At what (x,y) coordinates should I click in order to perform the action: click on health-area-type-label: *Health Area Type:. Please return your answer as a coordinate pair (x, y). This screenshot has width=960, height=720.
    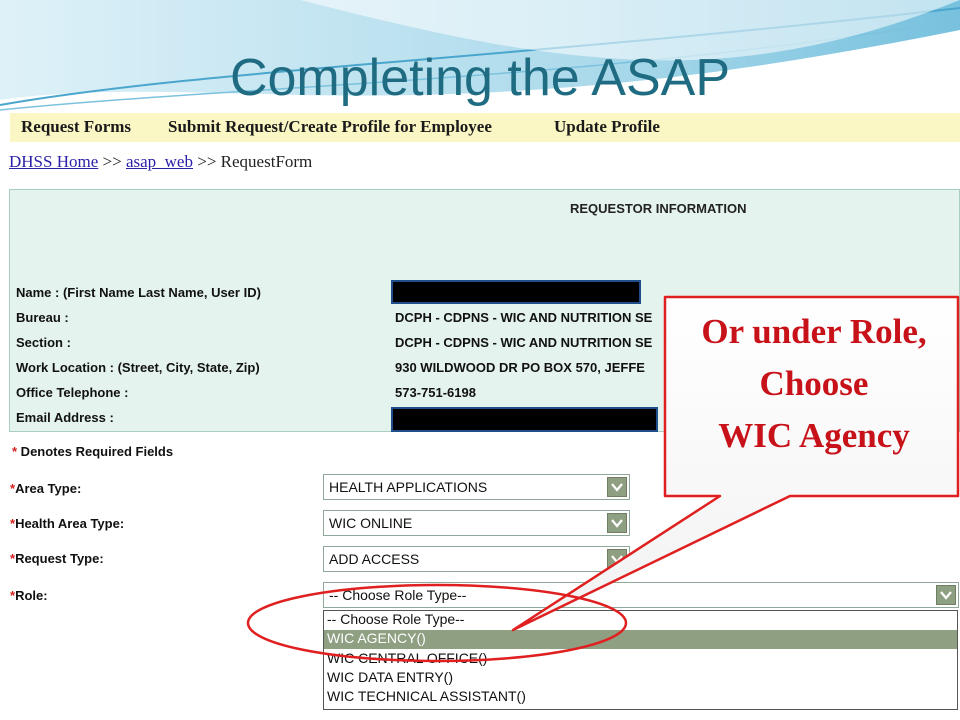
    Looking at the image, I should click on (67, 523).